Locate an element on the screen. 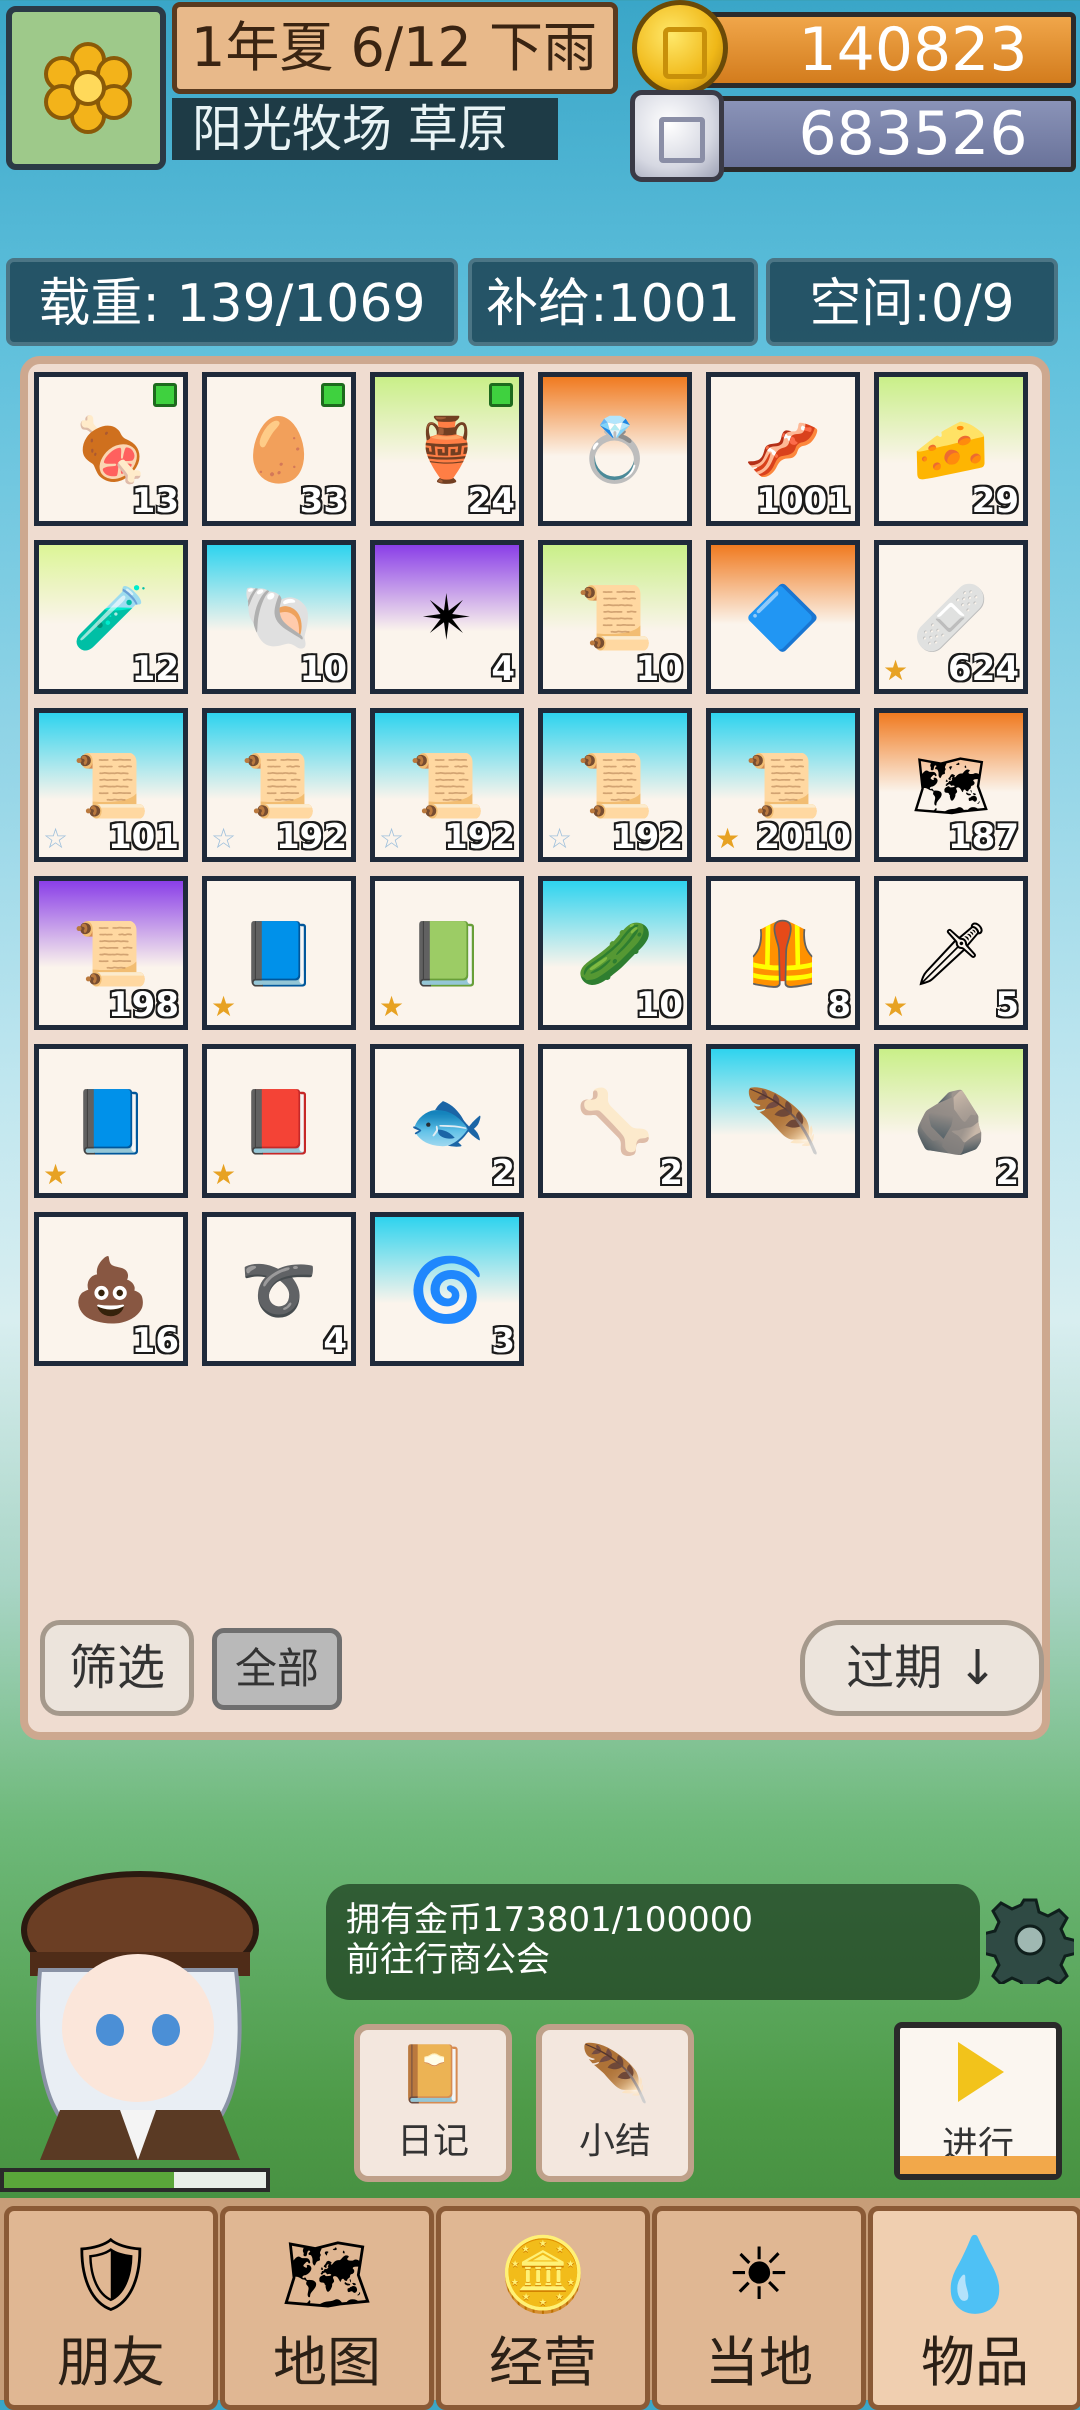  inventory-slot: ➰ 4 is located at coordinates (279, 1289).